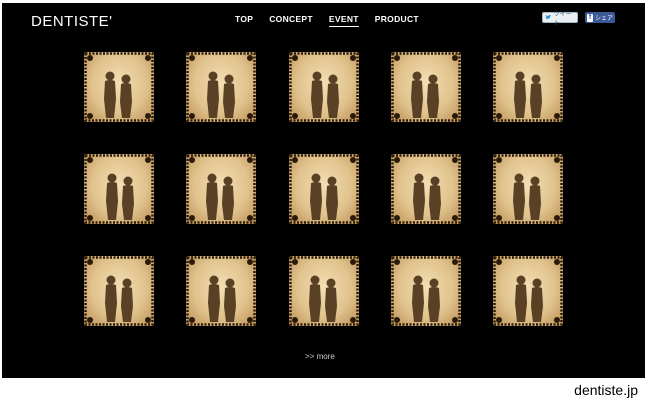 This screenshot has width=650, height=404. What do you see at coordinates (606, 390) in the screenshot?
I see `source-caption: dentiste.jp` at bounding box center [606, 390].